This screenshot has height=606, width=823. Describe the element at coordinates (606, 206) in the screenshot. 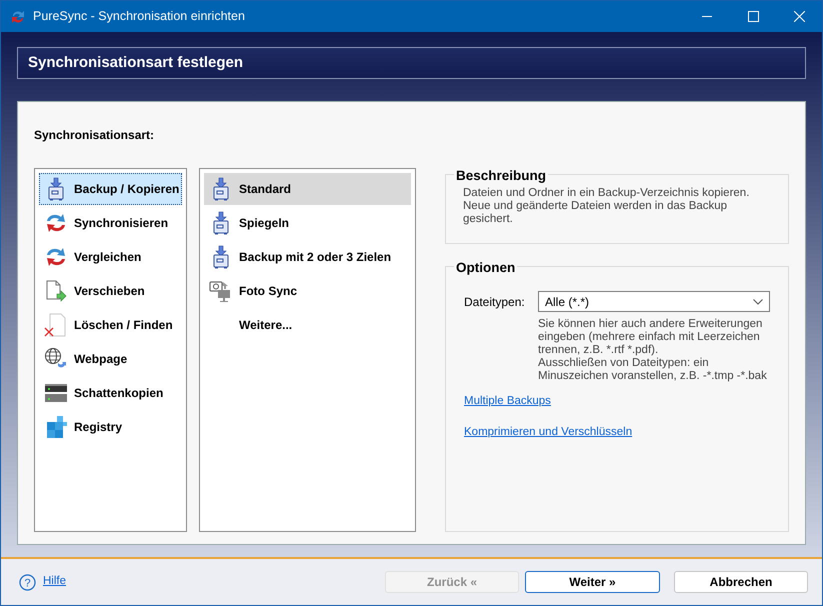

I see `description-text: Dateien und Ordner in ein Backup-Verzeichnis kopieren. Neue und geänderte Dateien werden in das Backup gesichert.` at that location.